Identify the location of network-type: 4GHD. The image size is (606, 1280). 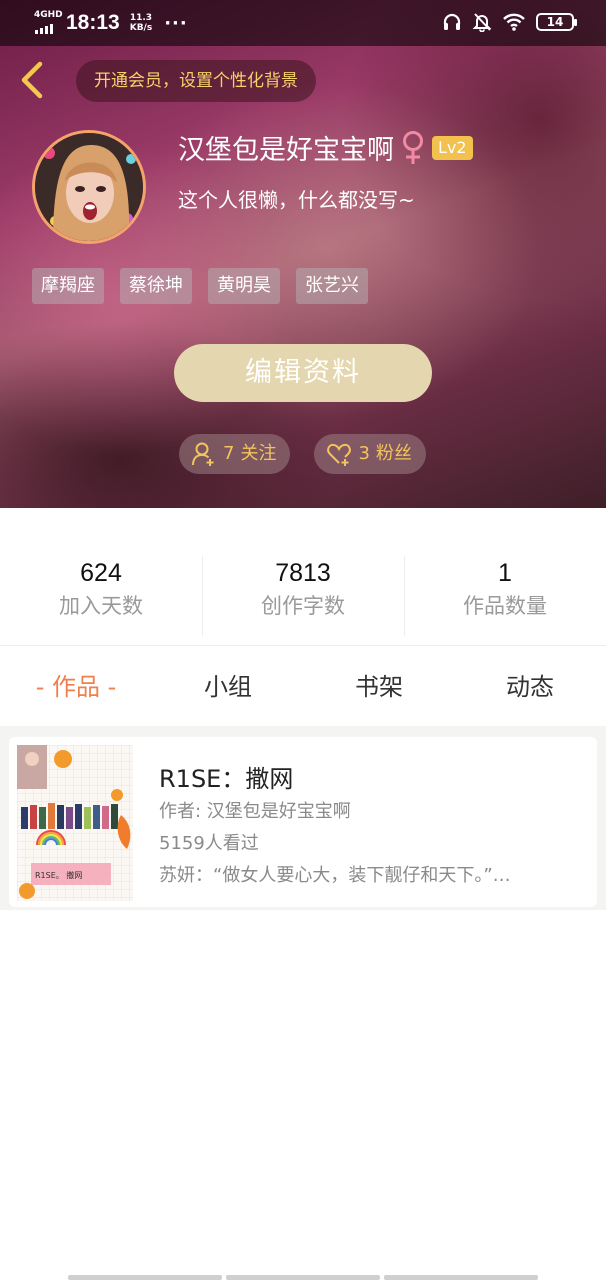
(48, 15).